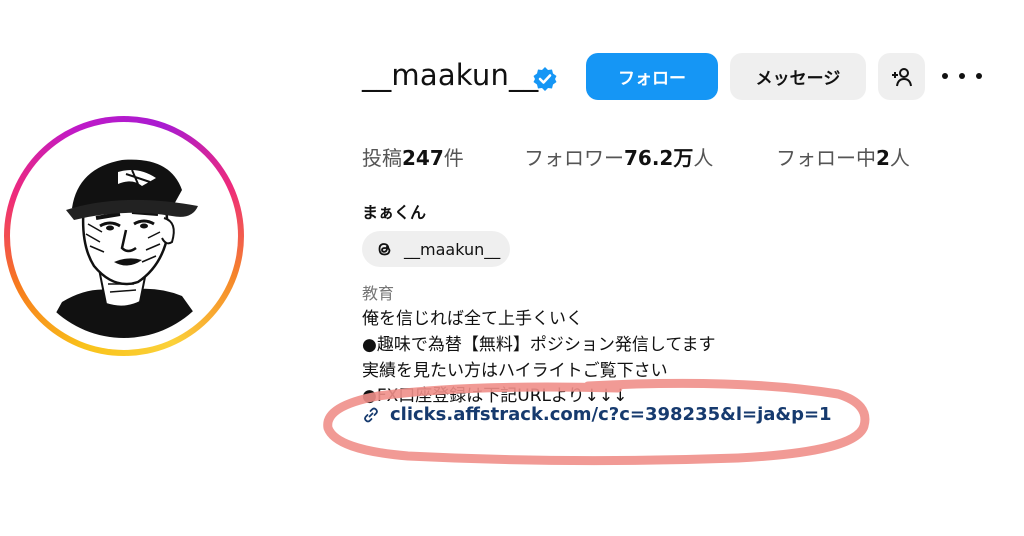  I want to click on story-ring, so click(124, 236).